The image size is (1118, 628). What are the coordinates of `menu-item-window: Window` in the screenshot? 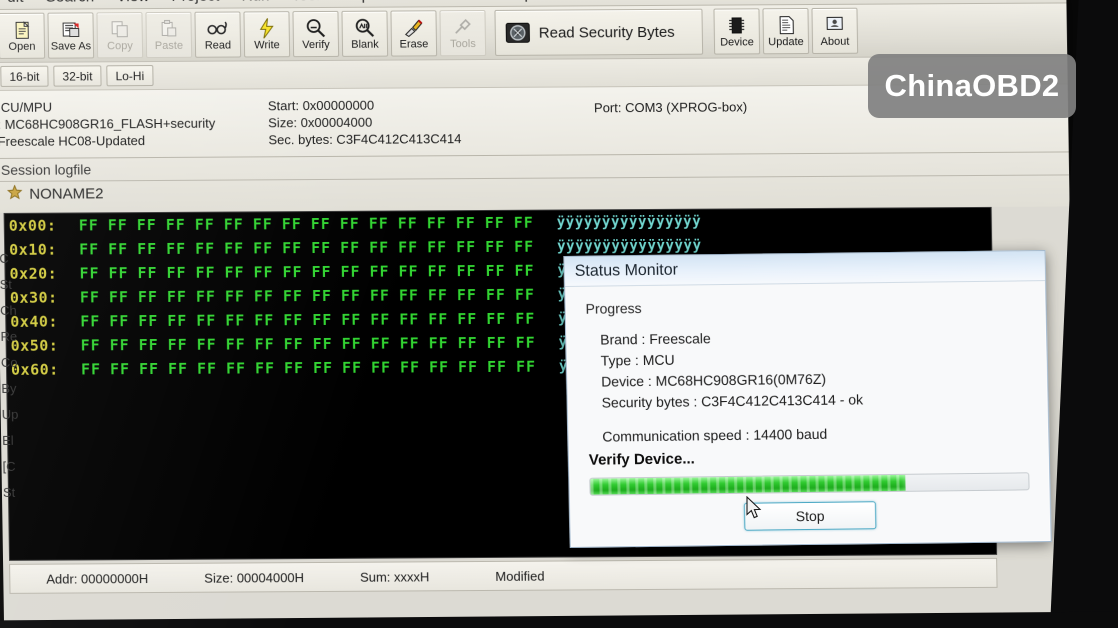 It's located at (452, 3).